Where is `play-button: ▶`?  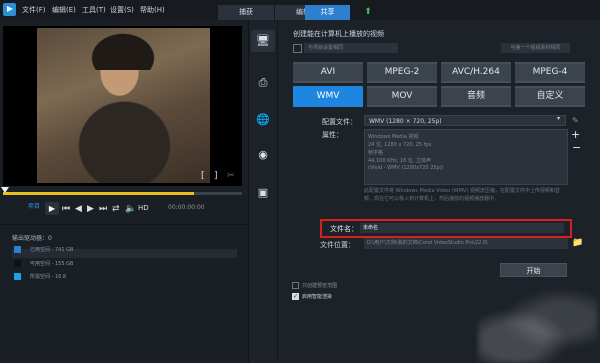
play-button: ▶ is located at coordinates (52, 208).